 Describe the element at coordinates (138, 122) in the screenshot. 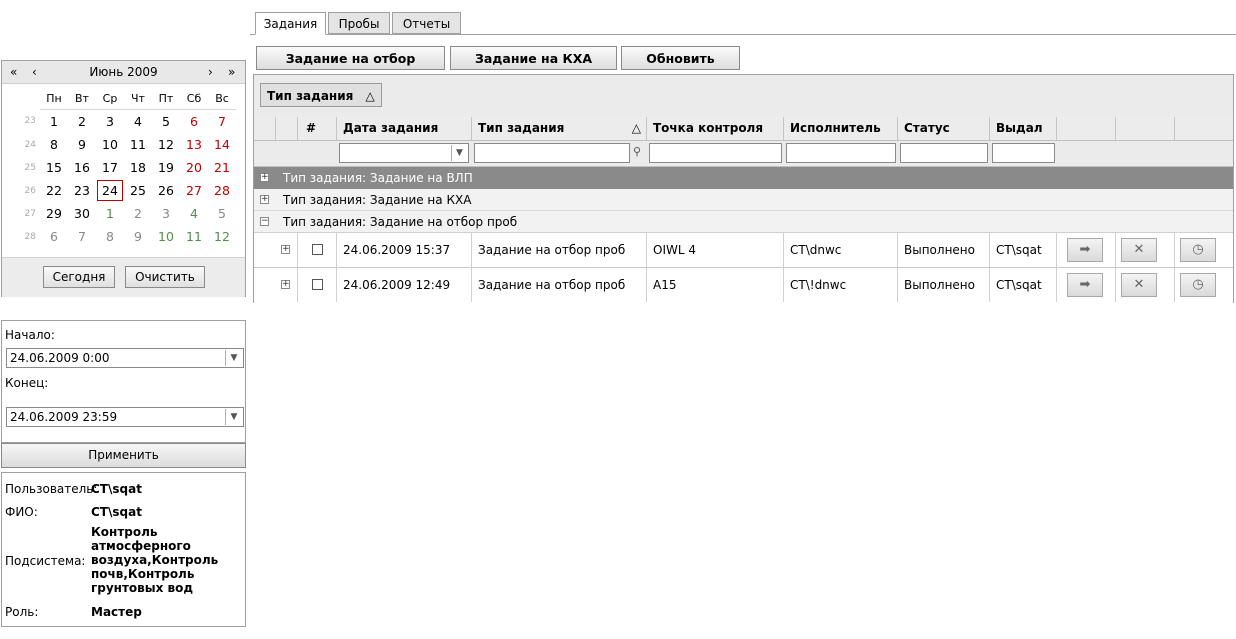

I see `calendar-day: 4` at that location.